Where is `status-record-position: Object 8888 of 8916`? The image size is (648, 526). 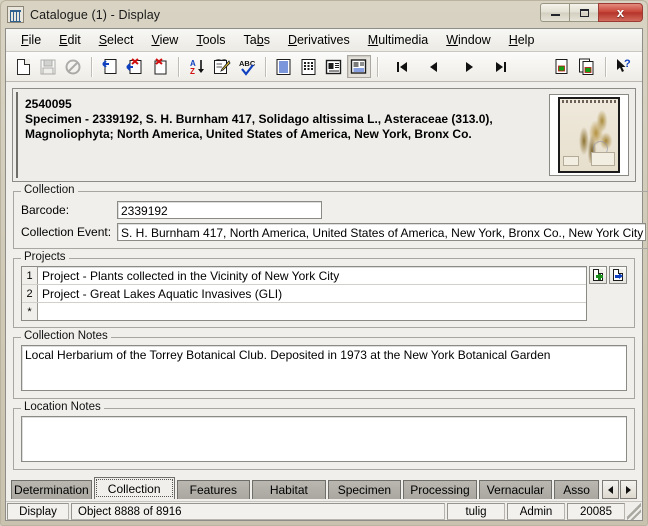 status-record-position: Object 8888 of 8916 is located at coordinates (258, 511).